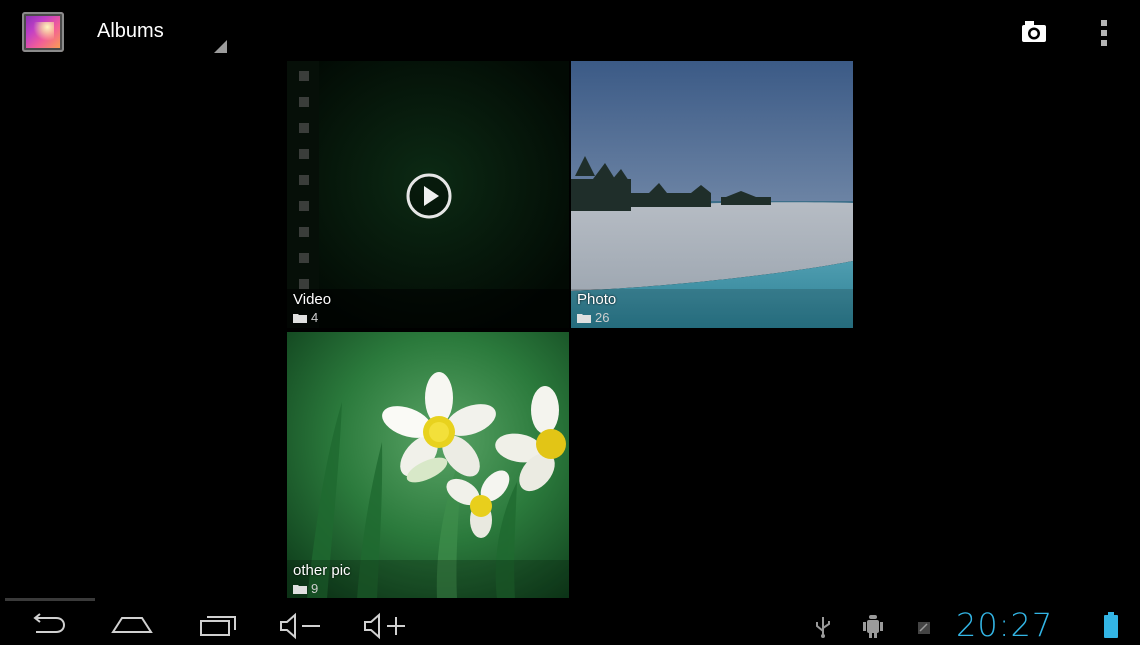 This screenshot has width=1140, height=645. Describe the element at coordinates (873, 626) in the screenshot. I see `android-debug-icon` at that location.